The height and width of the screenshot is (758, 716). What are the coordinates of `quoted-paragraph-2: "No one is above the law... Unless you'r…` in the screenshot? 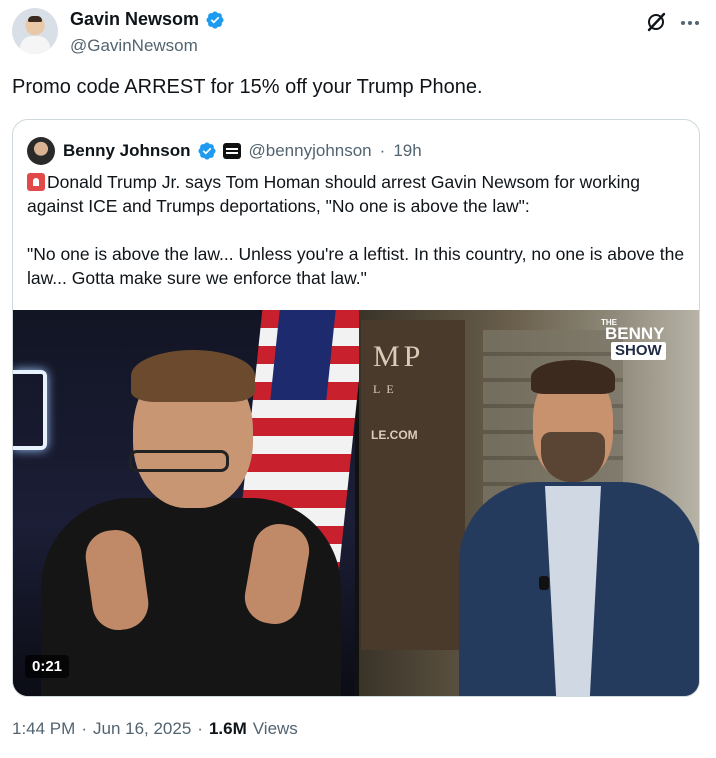 It's located at (356, 266).